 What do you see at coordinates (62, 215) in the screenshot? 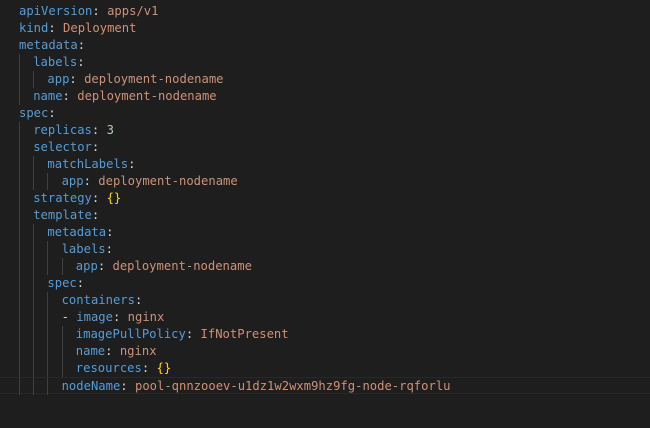
I see `yaml-key: template` at bounding box center [62, 215].